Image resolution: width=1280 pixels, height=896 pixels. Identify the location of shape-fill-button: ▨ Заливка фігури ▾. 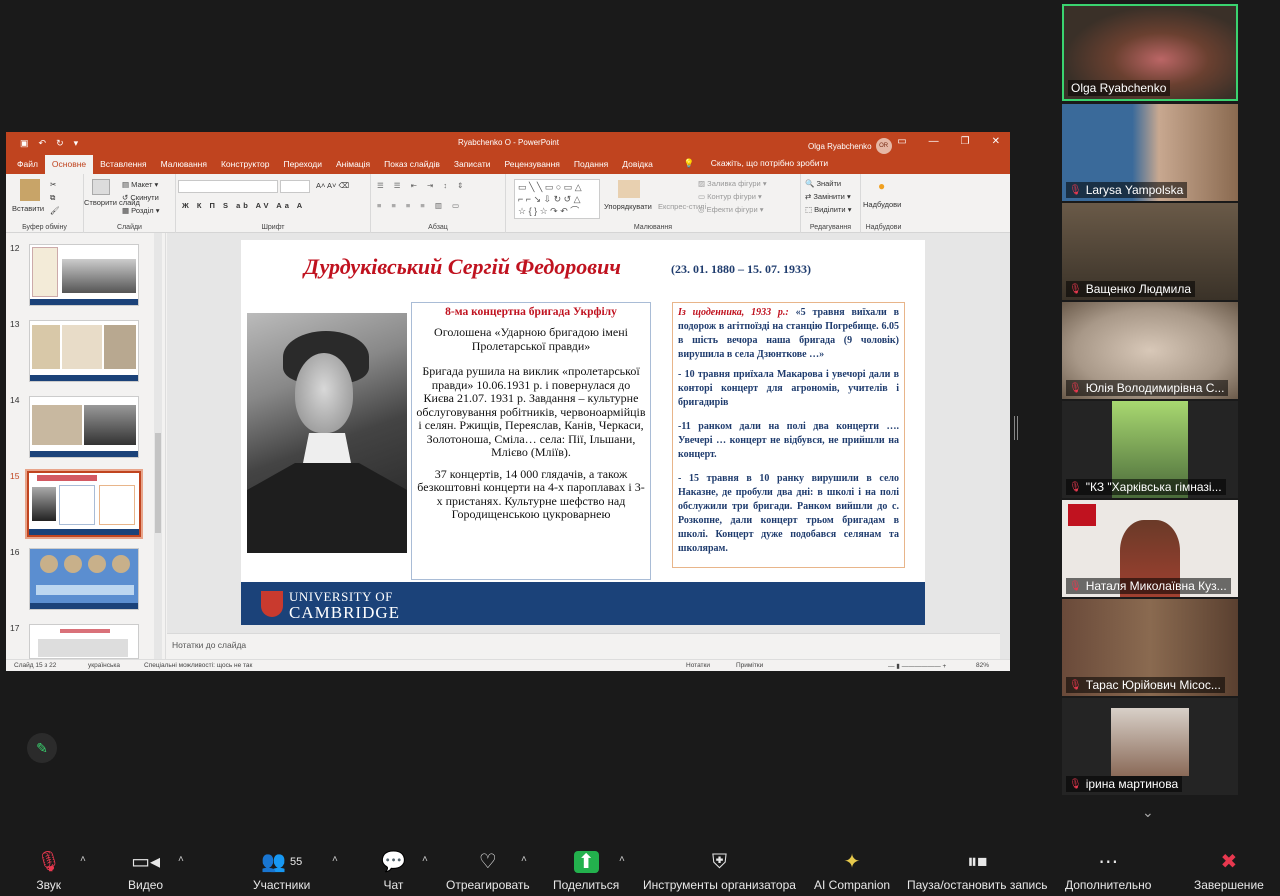
(732, 183).